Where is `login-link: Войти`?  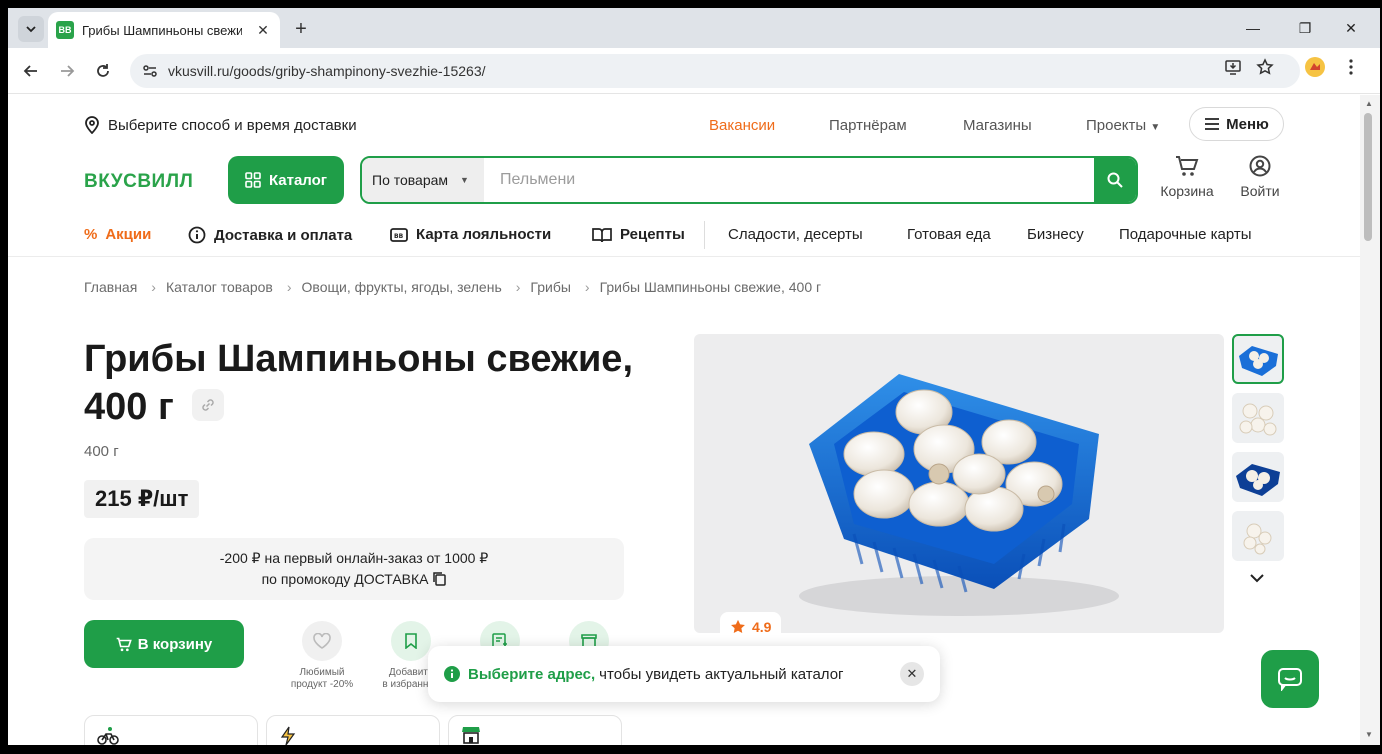 login-link: Войти is located at coordinates (1260, 177).